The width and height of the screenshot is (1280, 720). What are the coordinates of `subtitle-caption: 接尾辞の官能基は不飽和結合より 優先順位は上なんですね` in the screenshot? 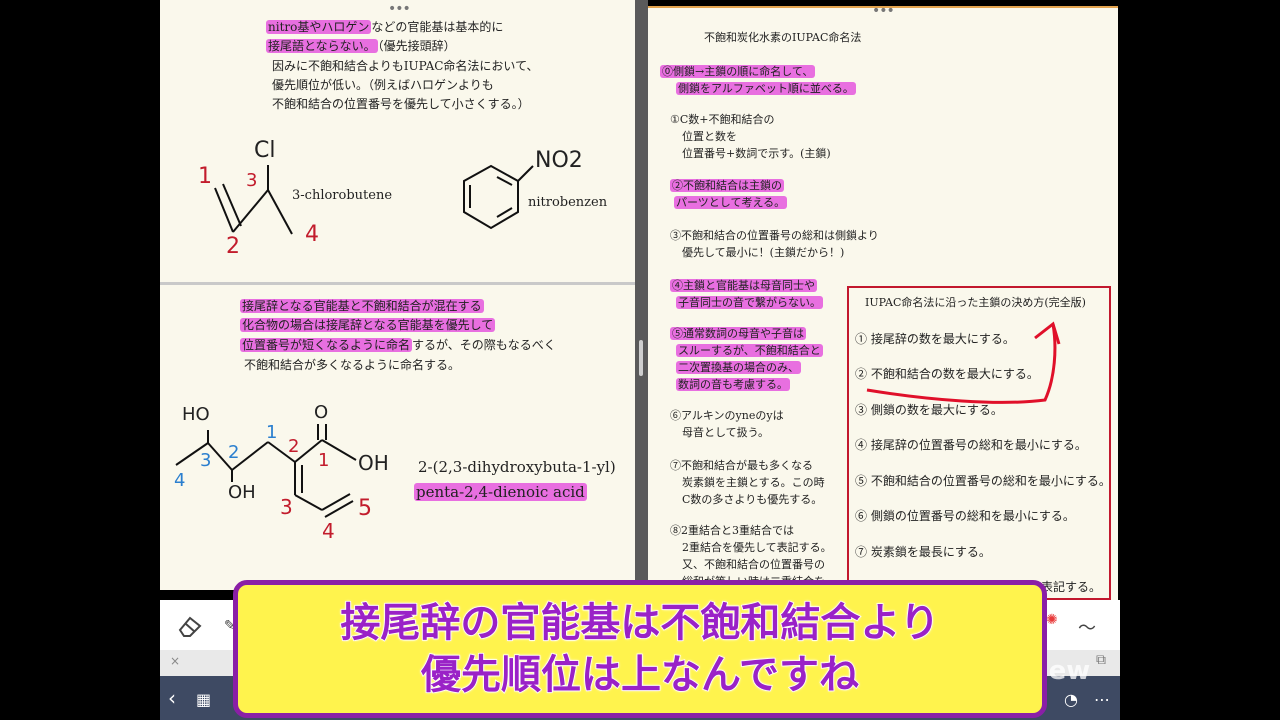 It's located at (640, 649).